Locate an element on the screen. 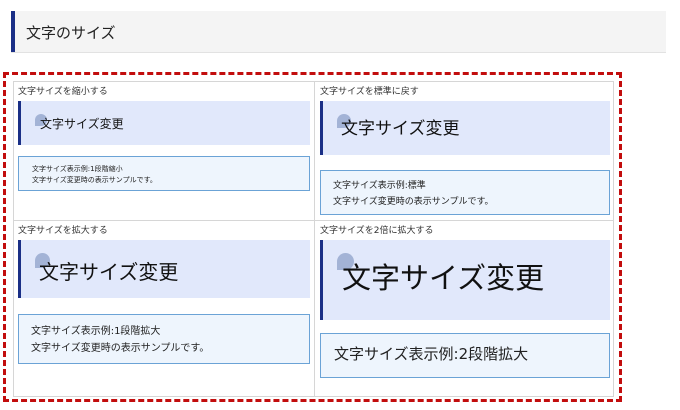  section-header: 文字のサイズ is located at coordinates (338, 32).